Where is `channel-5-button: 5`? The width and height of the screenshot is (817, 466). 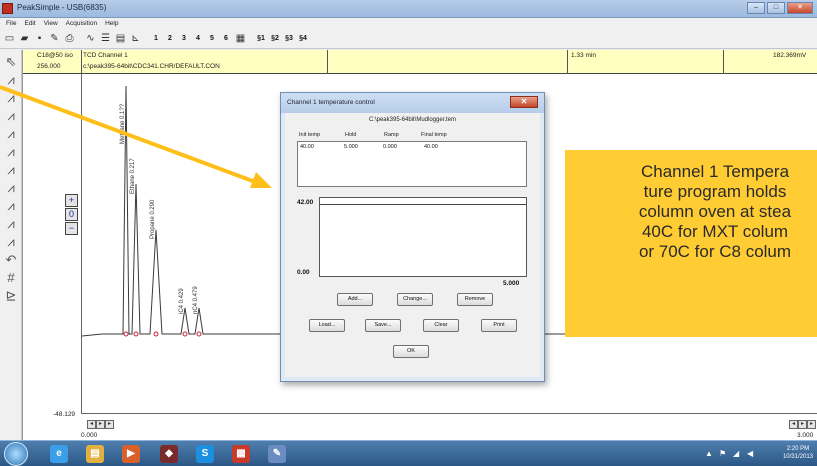
channel-5-button: 5 is located at coordinates (212, 38).